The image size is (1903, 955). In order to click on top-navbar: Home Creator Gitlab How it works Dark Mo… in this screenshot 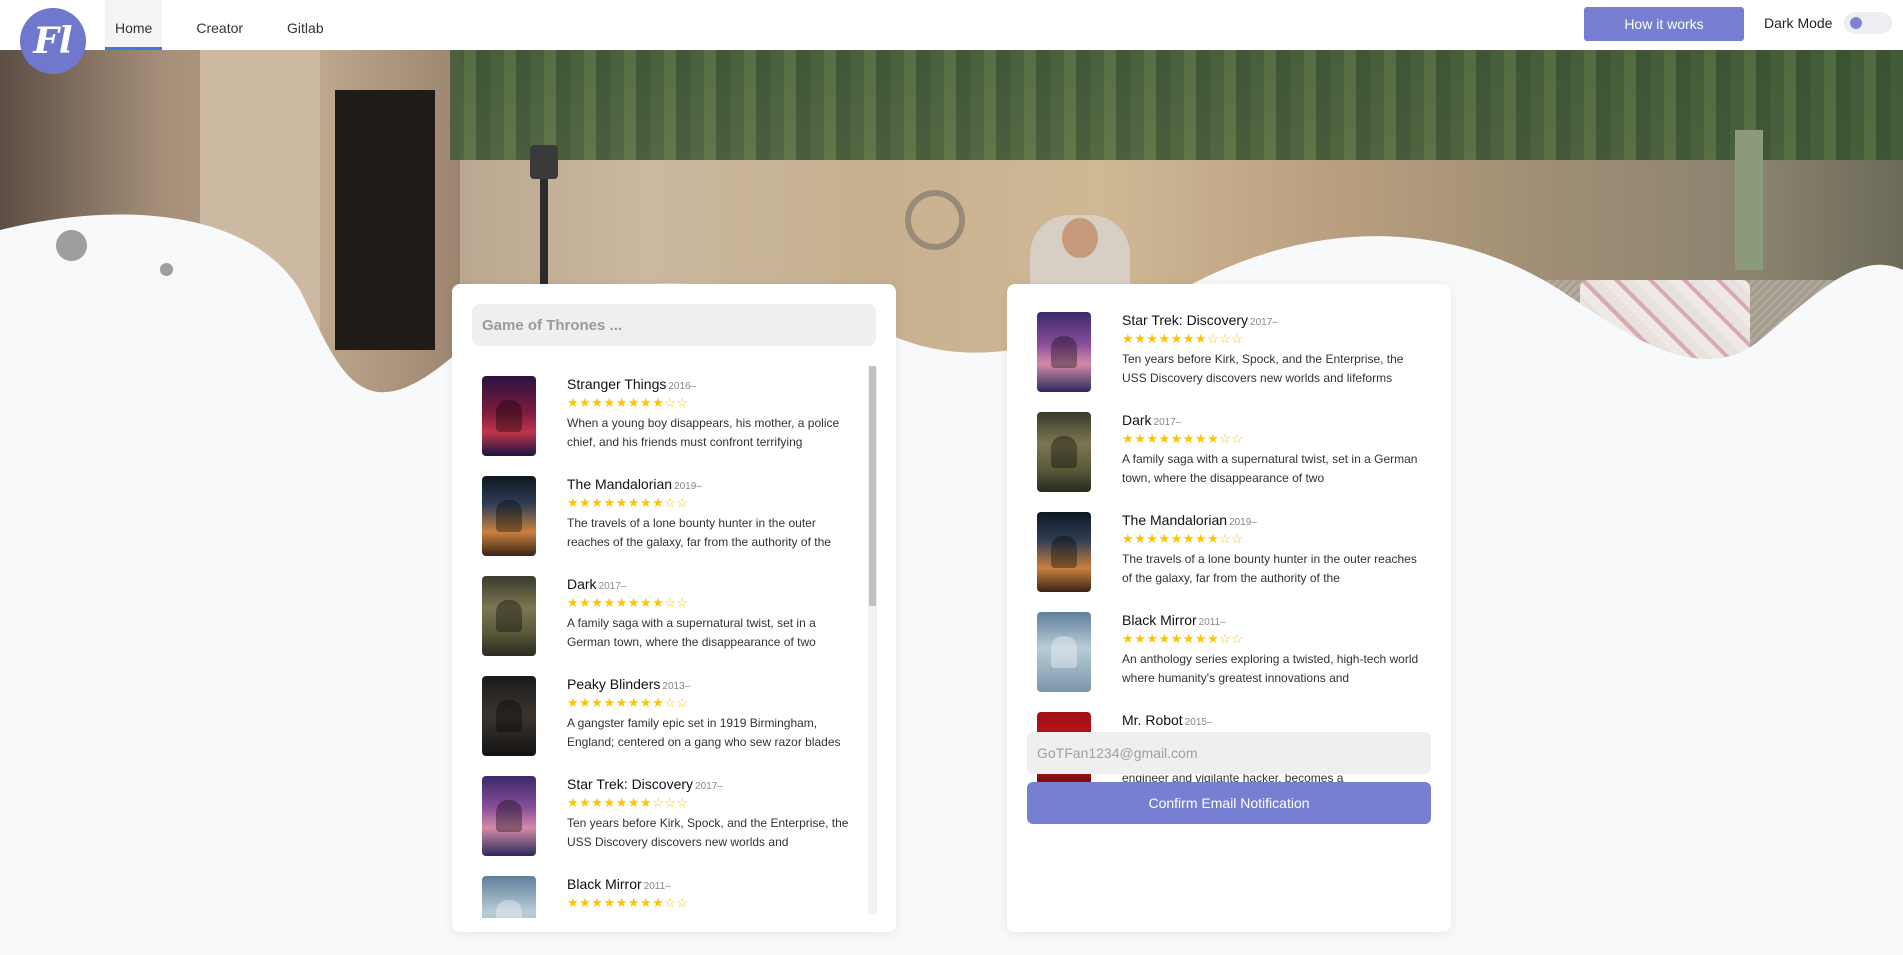, I will do `click(951, 25)`.